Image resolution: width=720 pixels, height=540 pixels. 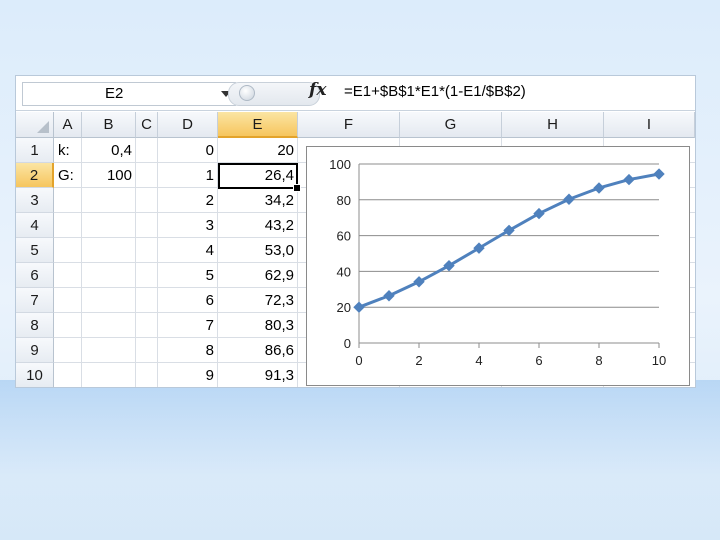 What do you see at coordinates (188, 275) in the screenshot?
I see `cell-d6: 5` at bounding box center [188, 275].